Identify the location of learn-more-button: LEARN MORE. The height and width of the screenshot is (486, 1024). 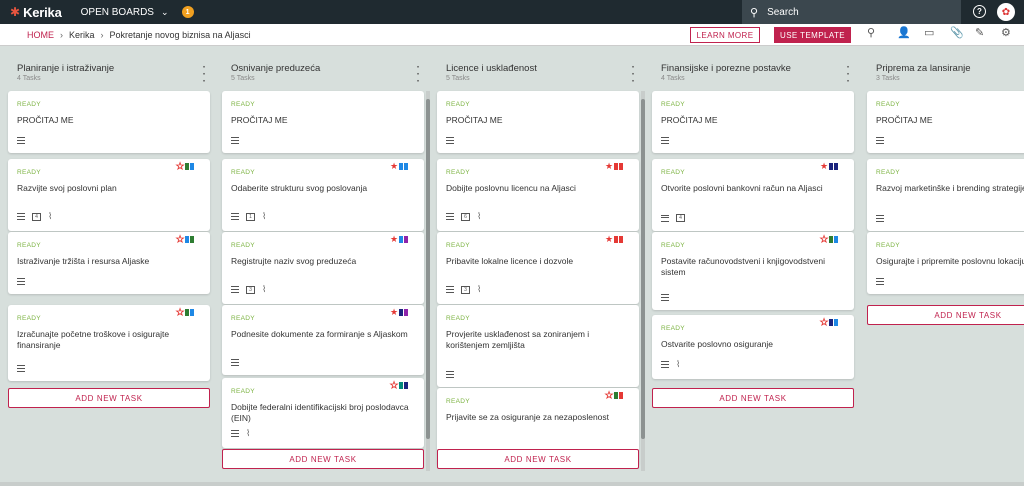
(725, 35).